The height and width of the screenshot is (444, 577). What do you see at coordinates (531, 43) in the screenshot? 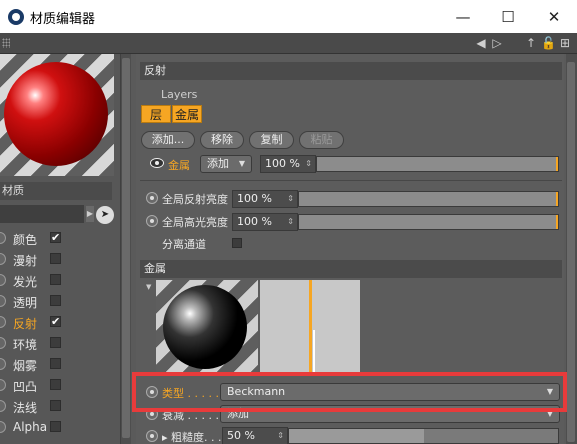
I see `up-arrow-icon: ↑` at bounding box center [531, 43].